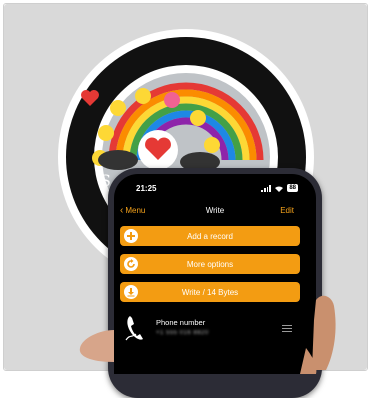 This screenshot has width=371, height=398. Describe the element at coordinates (215, 212) in the screenshot. I see `navigation-bar: ‹ Menu Write Edit` at that location.